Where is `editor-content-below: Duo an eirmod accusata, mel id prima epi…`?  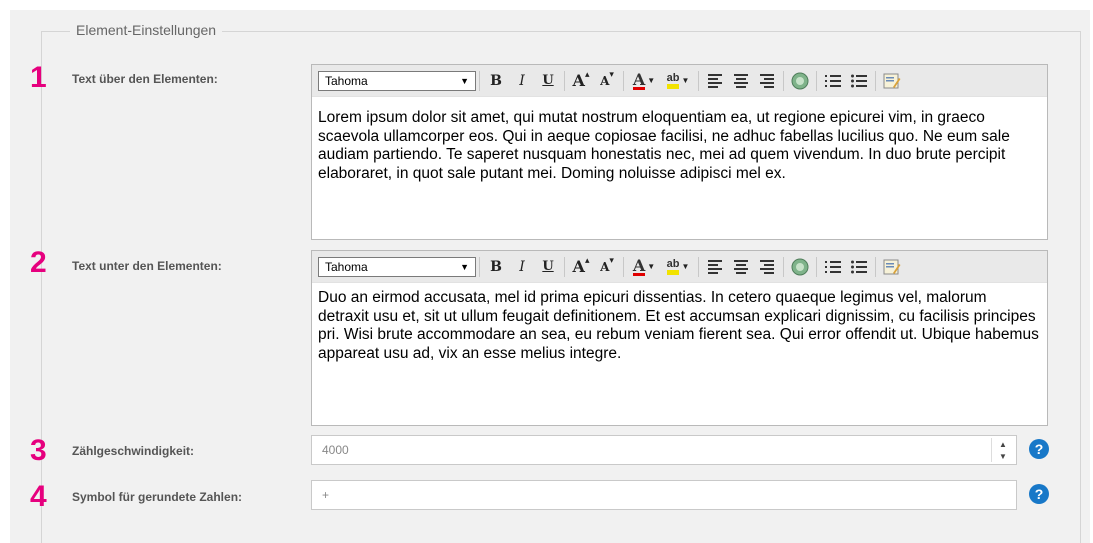 editor-content-below: Duo an eirmod accusata, mel id prima epi… is located at coordinates (679, 328).